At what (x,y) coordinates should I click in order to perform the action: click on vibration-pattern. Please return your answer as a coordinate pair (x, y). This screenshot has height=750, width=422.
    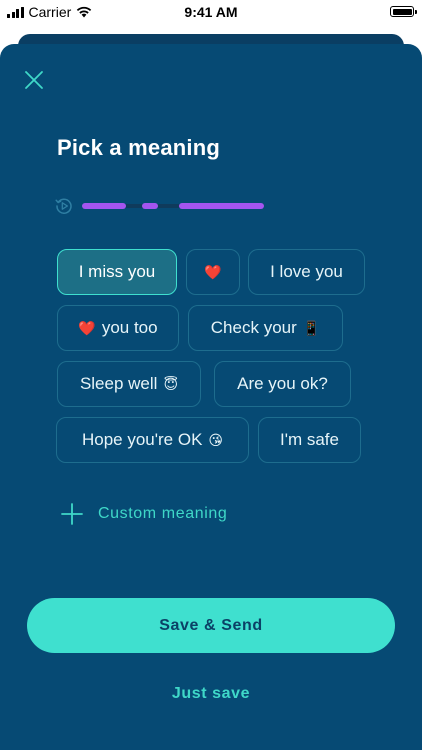
    Looking at the image, I should click on (173, 206).